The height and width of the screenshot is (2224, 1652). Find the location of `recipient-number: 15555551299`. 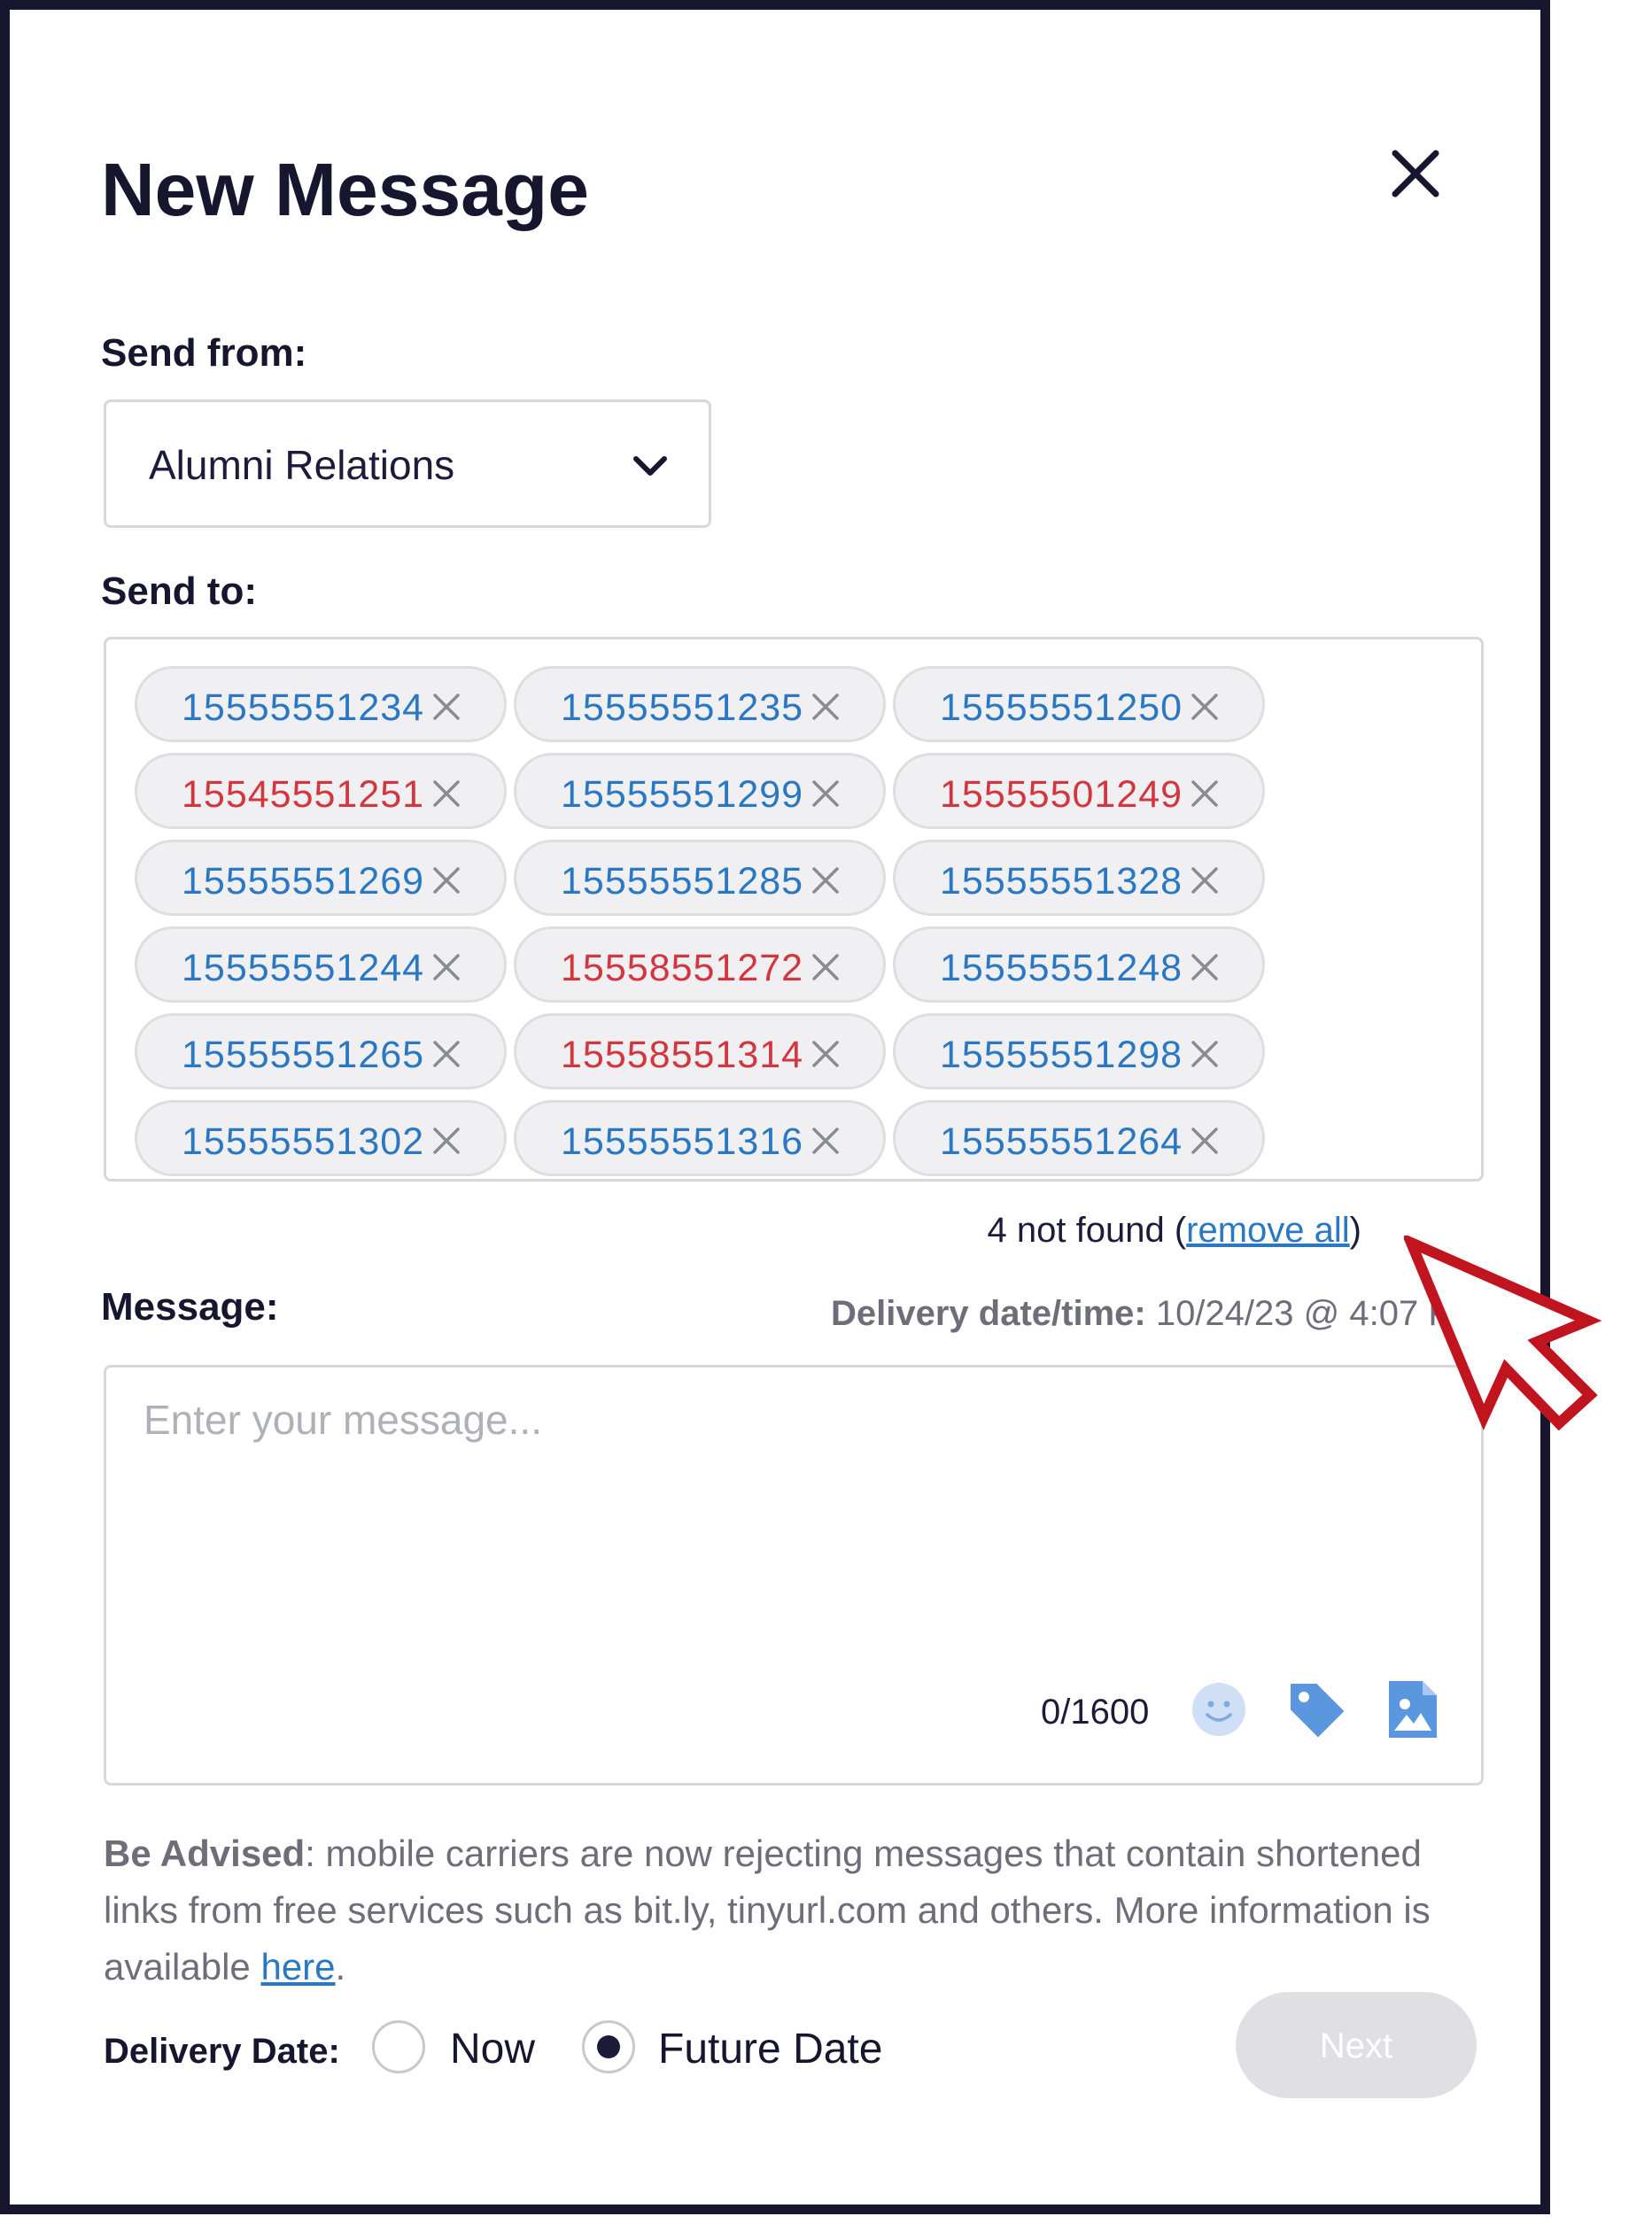

recipient-number: 15555551299 is located at coordinates (682, 794).